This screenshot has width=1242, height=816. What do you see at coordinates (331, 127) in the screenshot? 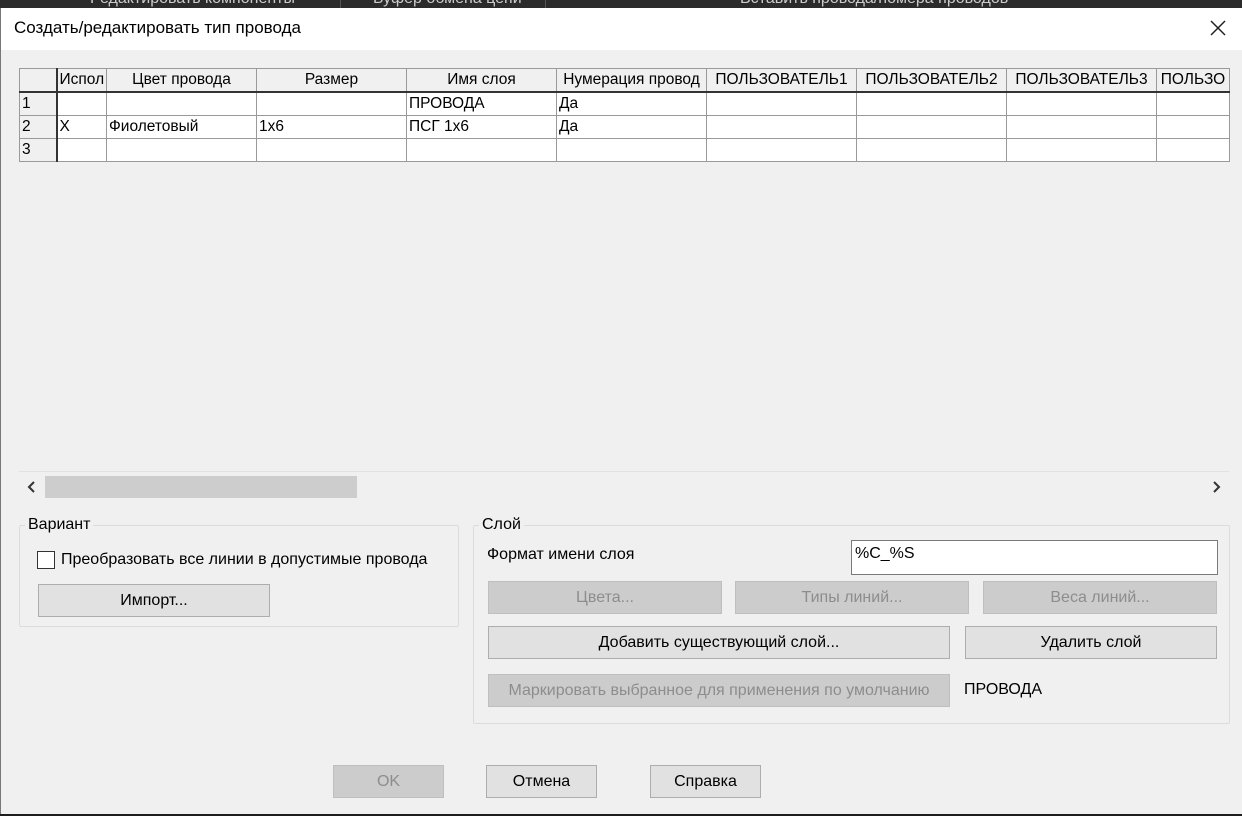
I see `grid-cell: 1x6` at bounding box center [331, 127].